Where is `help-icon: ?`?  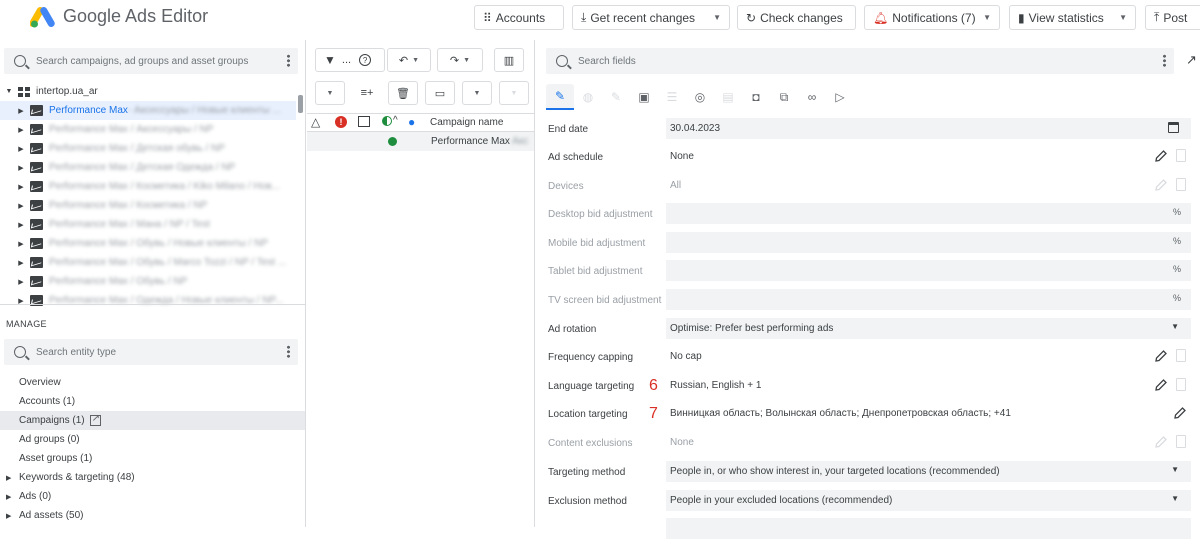
help-icon: ? is located at coordinates (365, 60).